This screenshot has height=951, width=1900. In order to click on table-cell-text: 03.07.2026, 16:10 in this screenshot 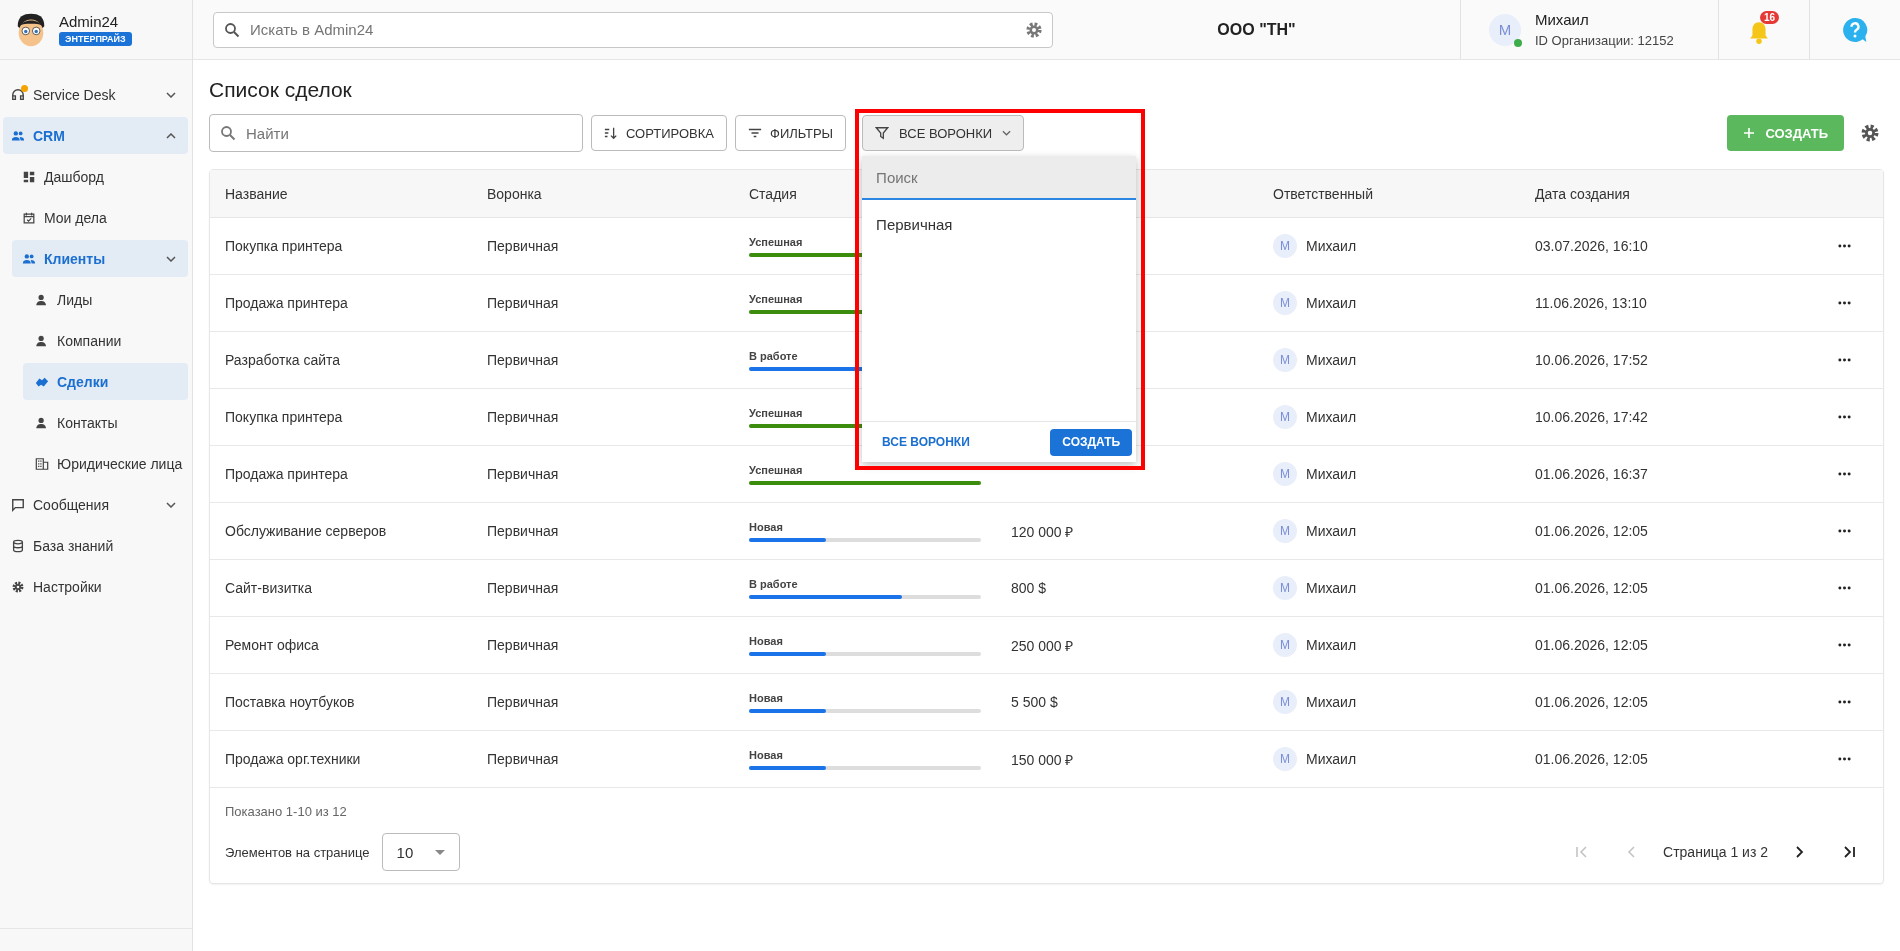, I will do `click(1592, 246)`.